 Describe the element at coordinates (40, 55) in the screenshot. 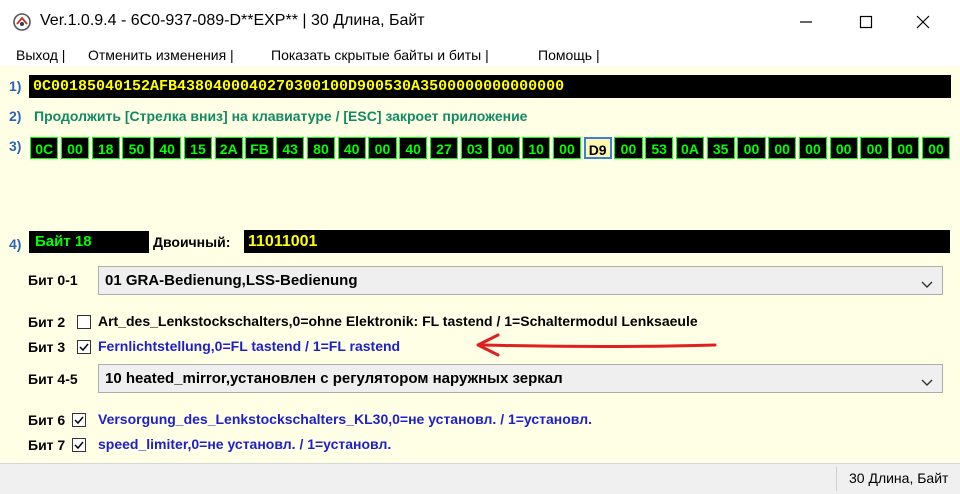

I see `menu-exit: Выход |` at that location.